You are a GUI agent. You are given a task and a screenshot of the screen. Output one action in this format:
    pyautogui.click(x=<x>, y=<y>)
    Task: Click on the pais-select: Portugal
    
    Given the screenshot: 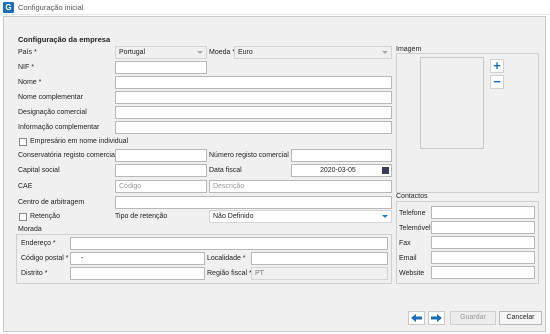 What is the action you would take?
    pyautogui.click(x=161, y=52)
    